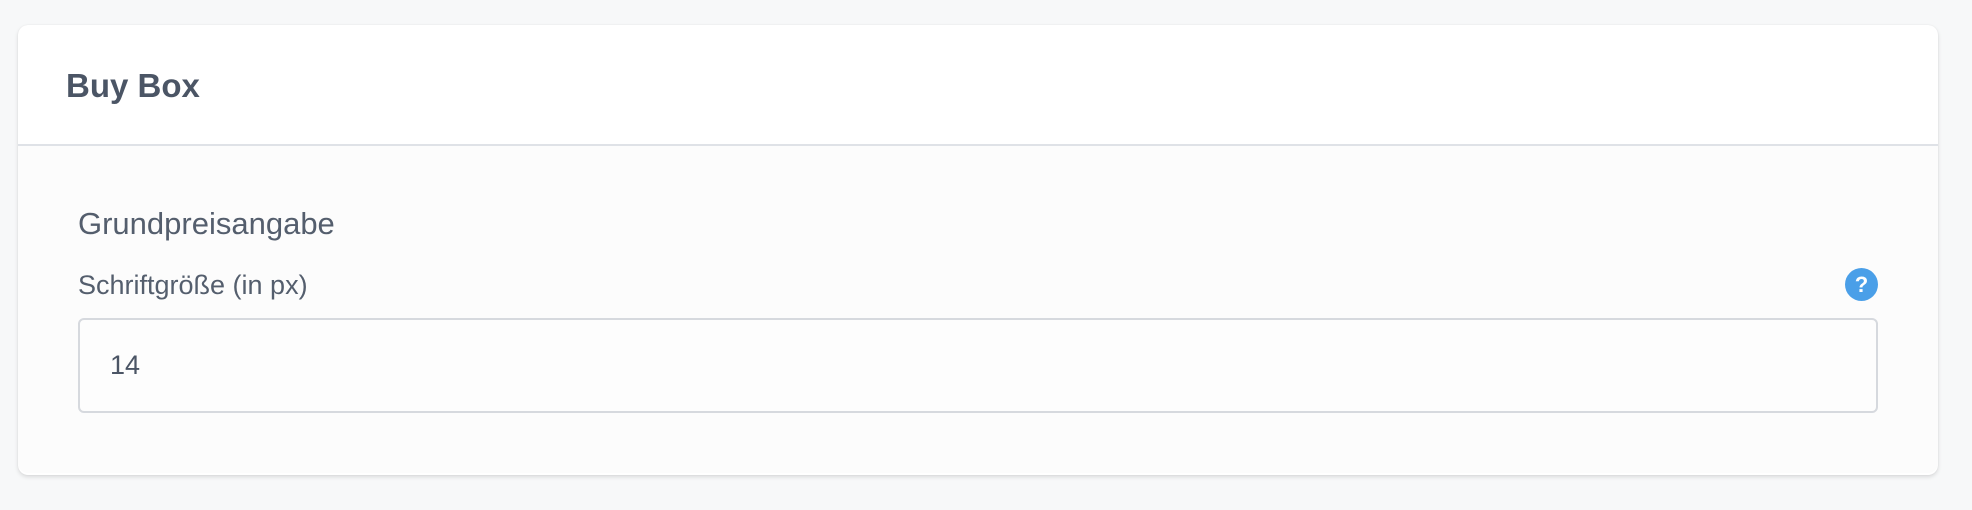  What do you see at coordinates (133, 85) in the screenshot?
I see `card-title: Buy Box` at bounding box center [133, 85].